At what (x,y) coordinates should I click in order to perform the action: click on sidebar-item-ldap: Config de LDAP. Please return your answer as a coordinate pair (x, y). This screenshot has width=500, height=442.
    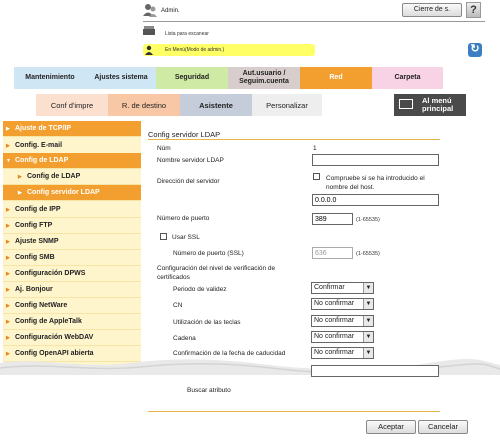
    Looking at the image, I should click on (72, 161).